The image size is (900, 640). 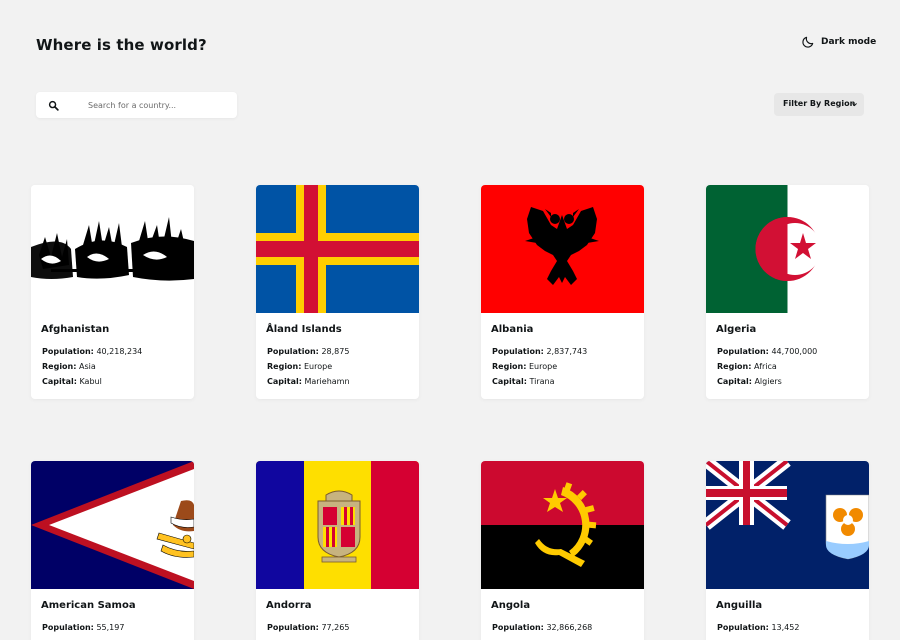 I want to click on population-value: 44,700,000, so click(x=794, y=351).